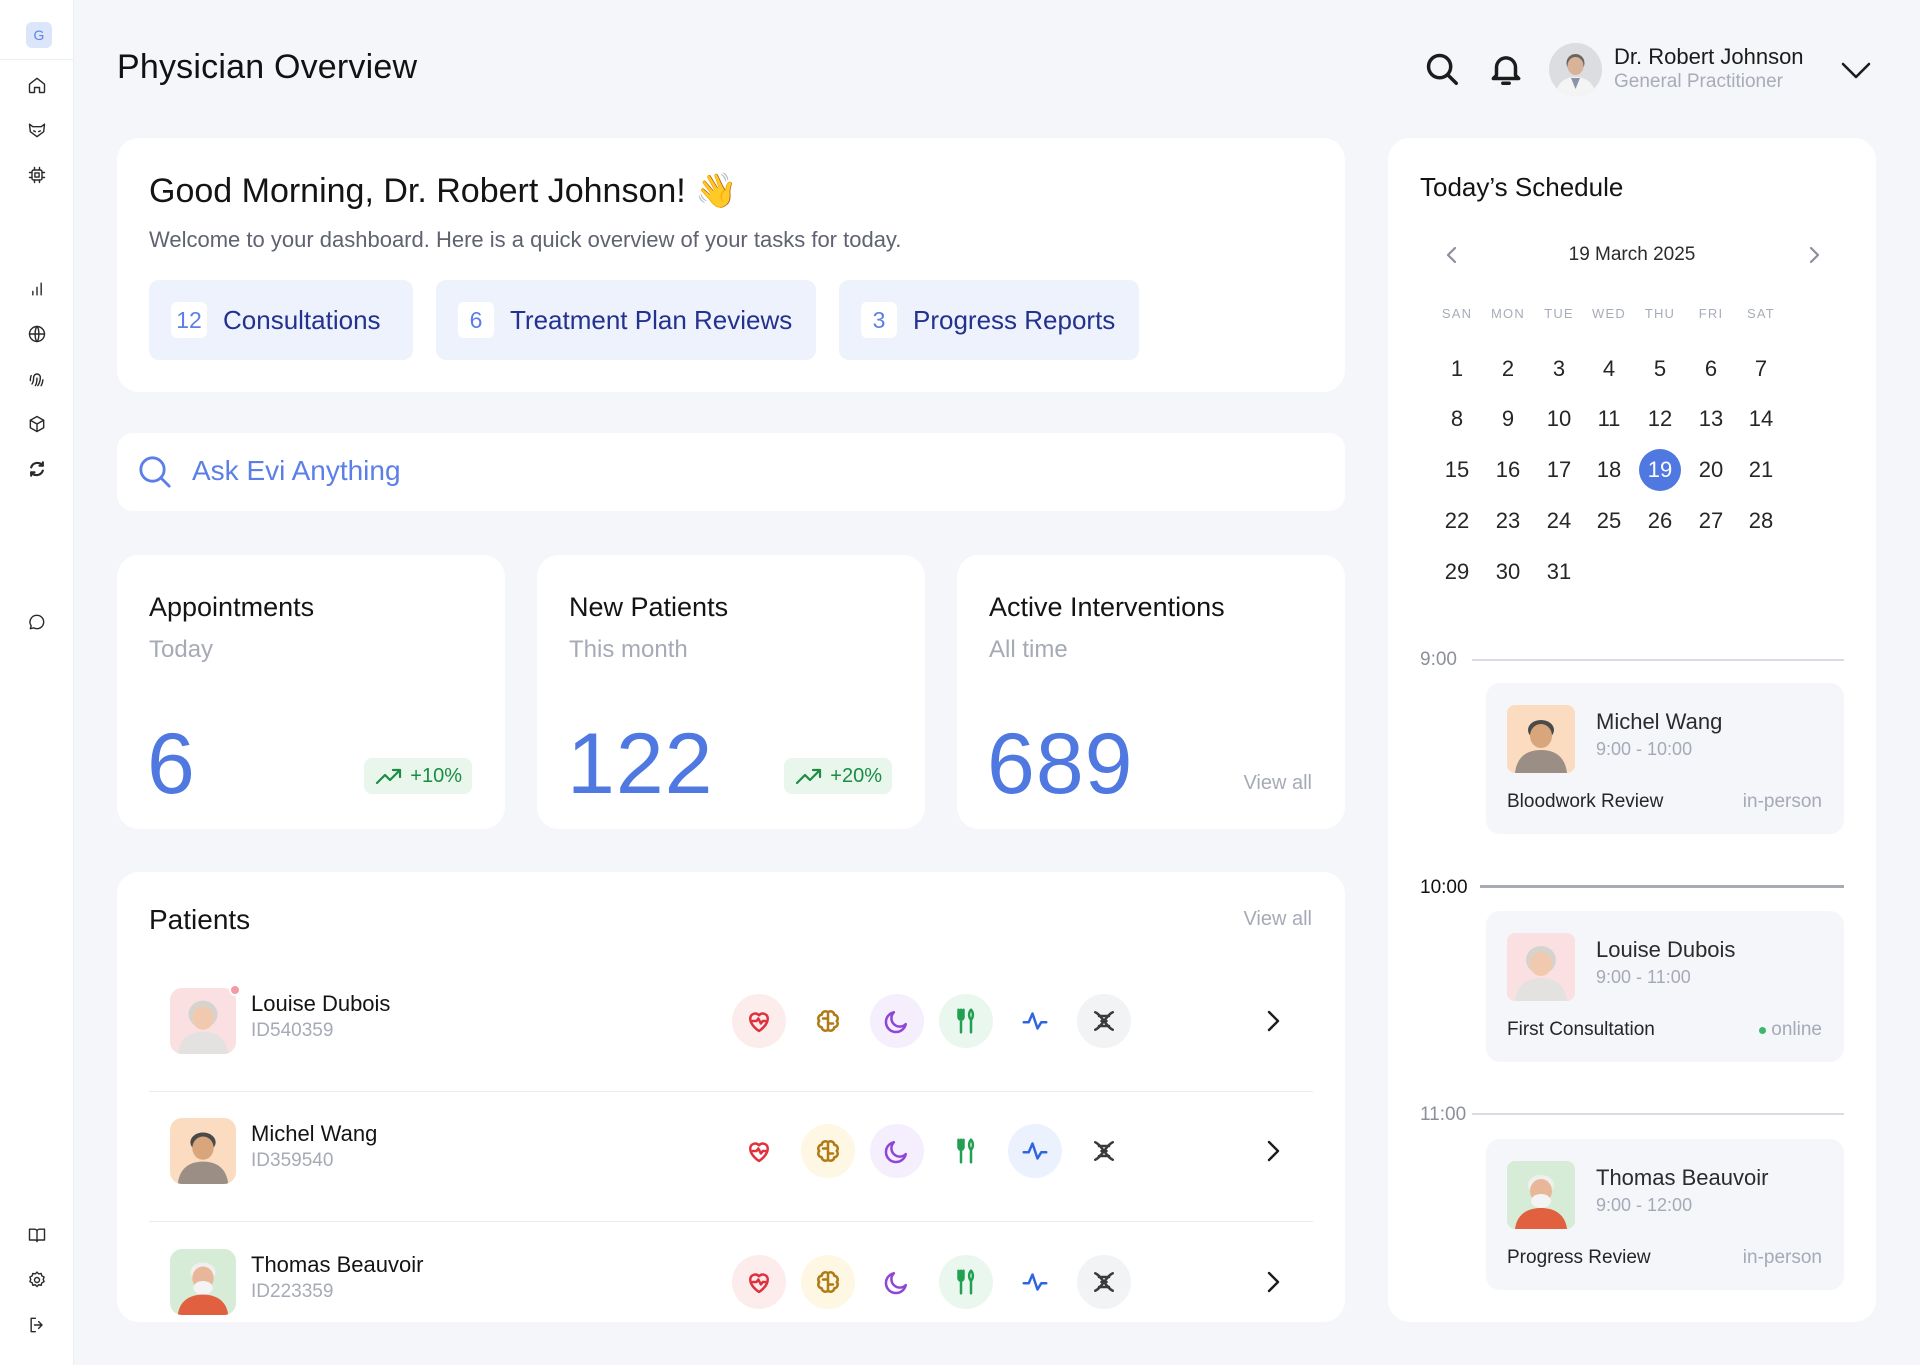  What do you see at coordinates (716, 191) in the screenshot?
I see `wave-emoji: 👋` at bounding box center [716, 191].